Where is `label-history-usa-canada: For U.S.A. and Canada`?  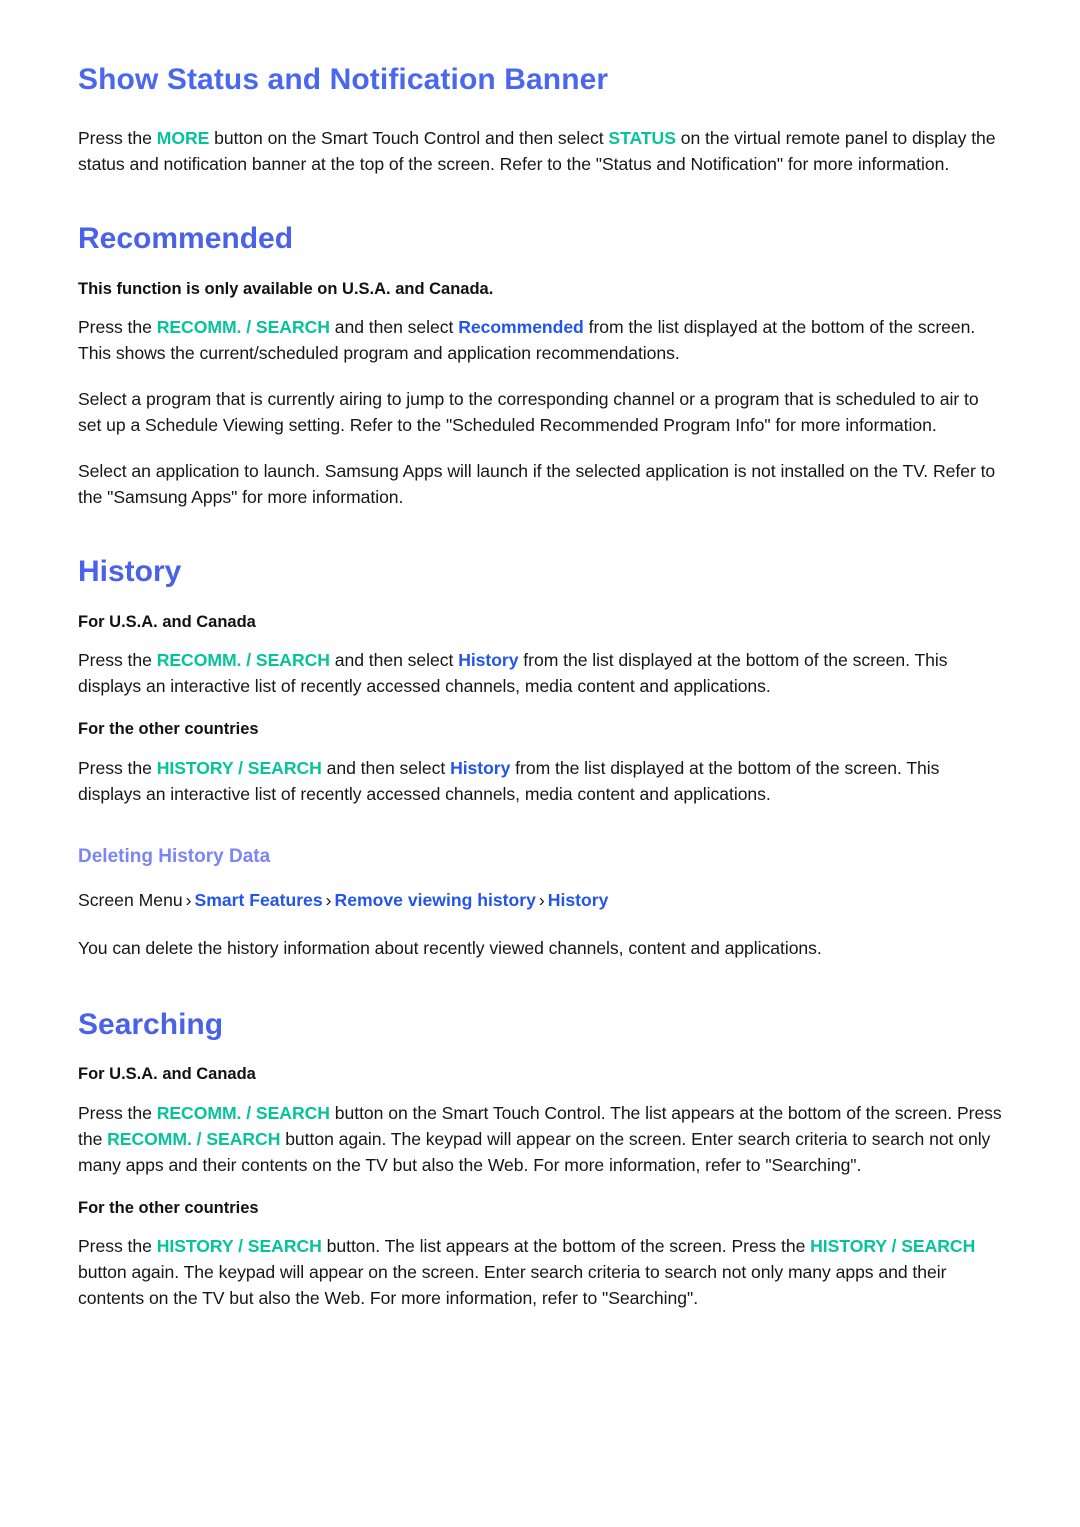
label-history-usa-canada: For U.S.A. and Canada is located at coordinates (167, 621).